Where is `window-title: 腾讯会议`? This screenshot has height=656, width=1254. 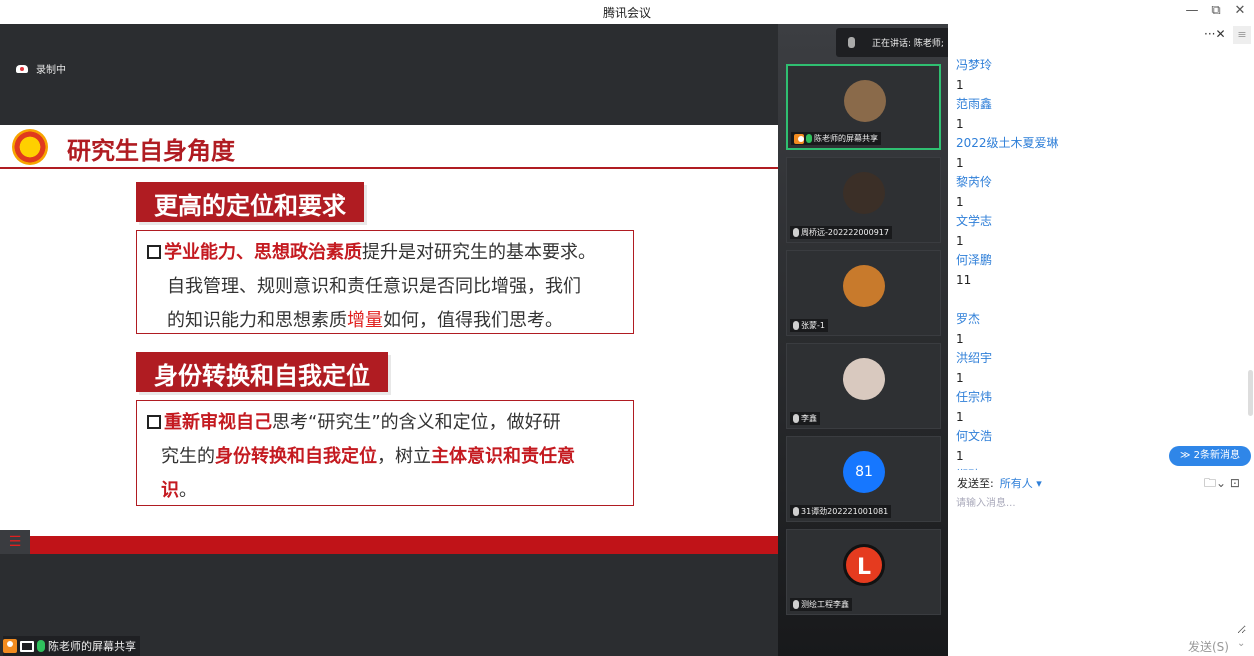
window-title: 腾讯会议 is located at coordinates (626, 13).